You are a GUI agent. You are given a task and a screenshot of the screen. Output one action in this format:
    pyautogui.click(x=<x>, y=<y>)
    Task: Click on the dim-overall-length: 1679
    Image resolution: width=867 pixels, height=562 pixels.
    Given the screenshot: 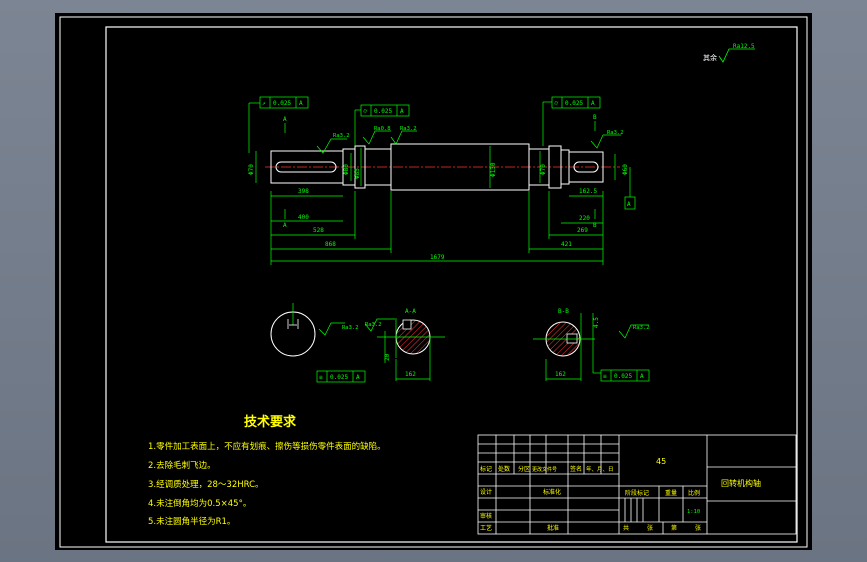 What is the action you would take?
    pyautogui.click(x=437, y=257)
    